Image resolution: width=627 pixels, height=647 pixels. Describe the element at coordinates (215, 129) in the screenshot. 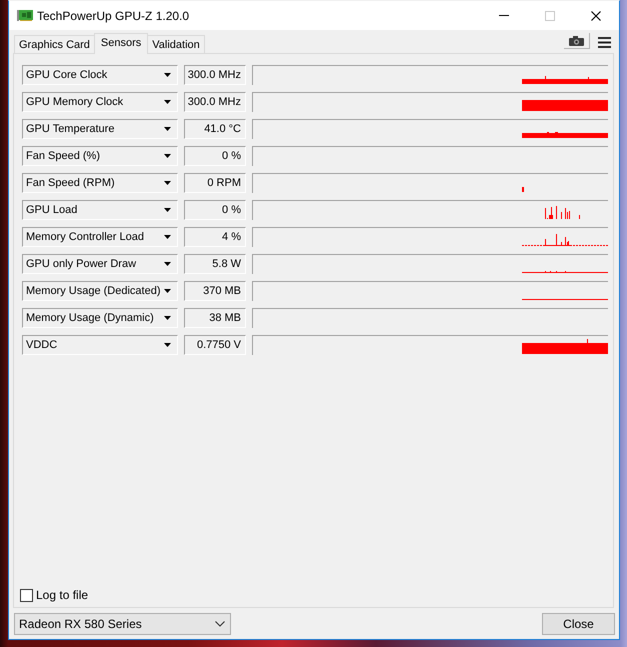

I see `sensor-value: 41.0 °C` at that location.